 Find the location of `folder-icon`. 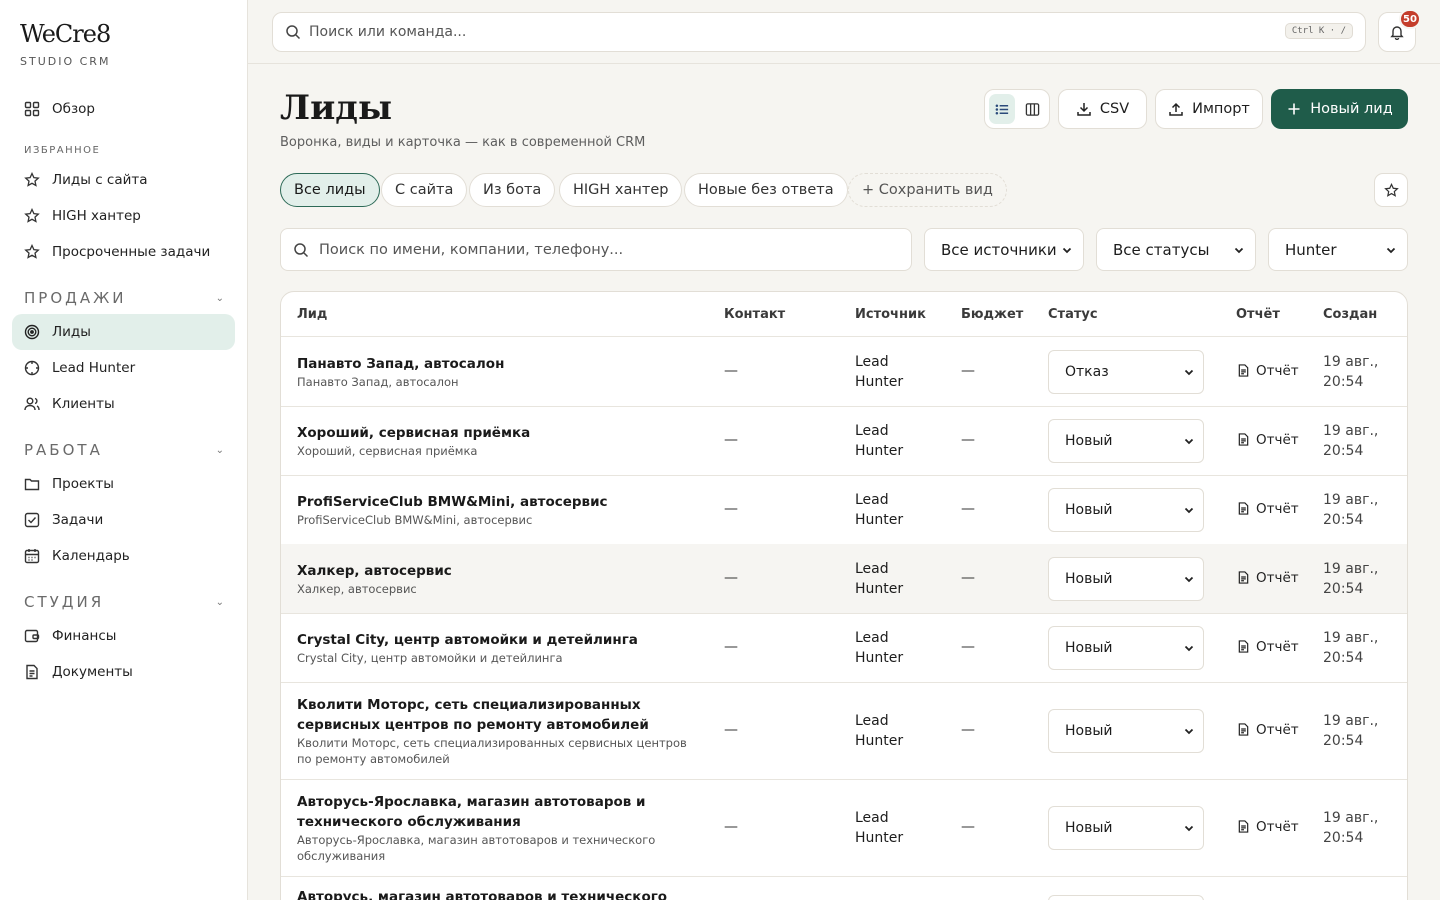

folder-icon is located at coordinates (32, 484).